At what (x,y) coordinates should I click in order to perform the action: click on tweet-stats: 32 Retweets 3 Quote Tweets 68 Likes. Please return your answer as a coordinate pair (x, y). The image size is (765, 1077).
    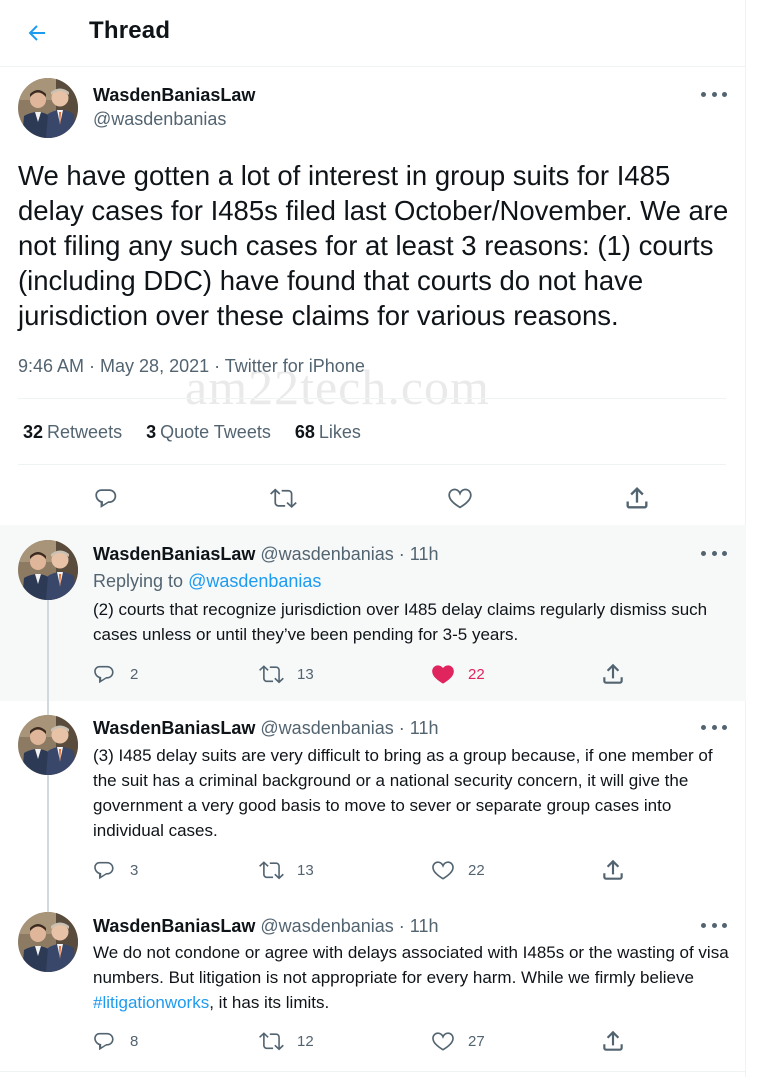
    Looking at the image, I should click on (192, 432).